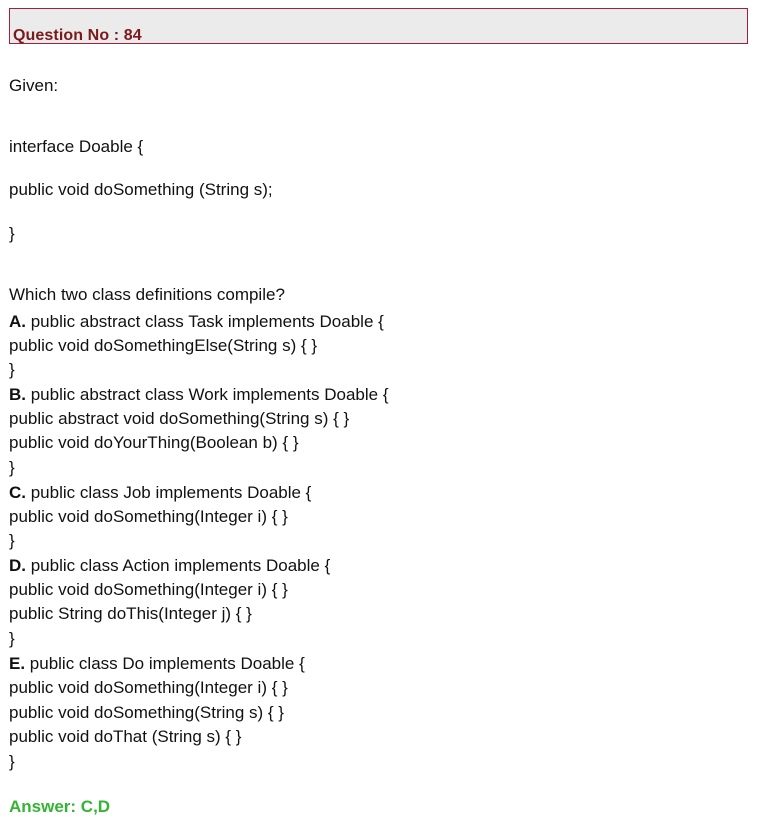 Image resolution: width=758 pixels, height=832 pixels. Describe the element at coordinates (34, 85) in the screenshot. I see `given-label: Given:` at that location.